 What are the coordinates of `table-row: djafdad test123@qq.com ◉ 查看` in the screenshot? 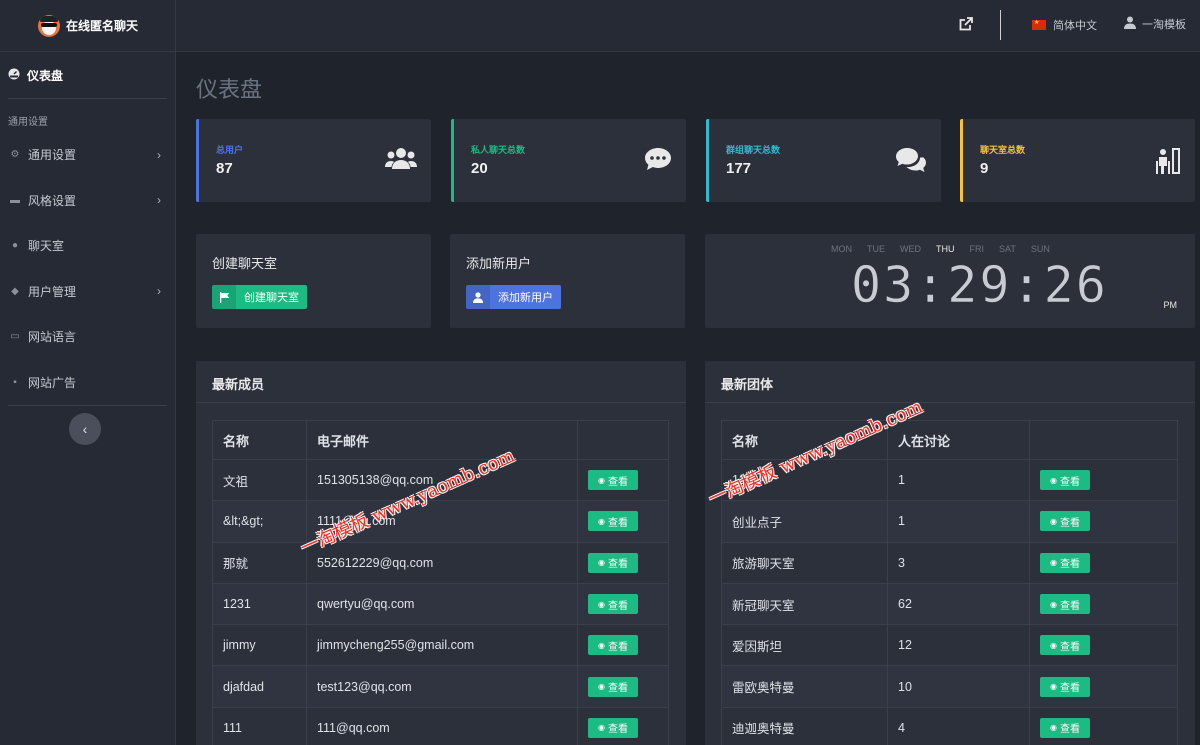 It's located at (440, 686).